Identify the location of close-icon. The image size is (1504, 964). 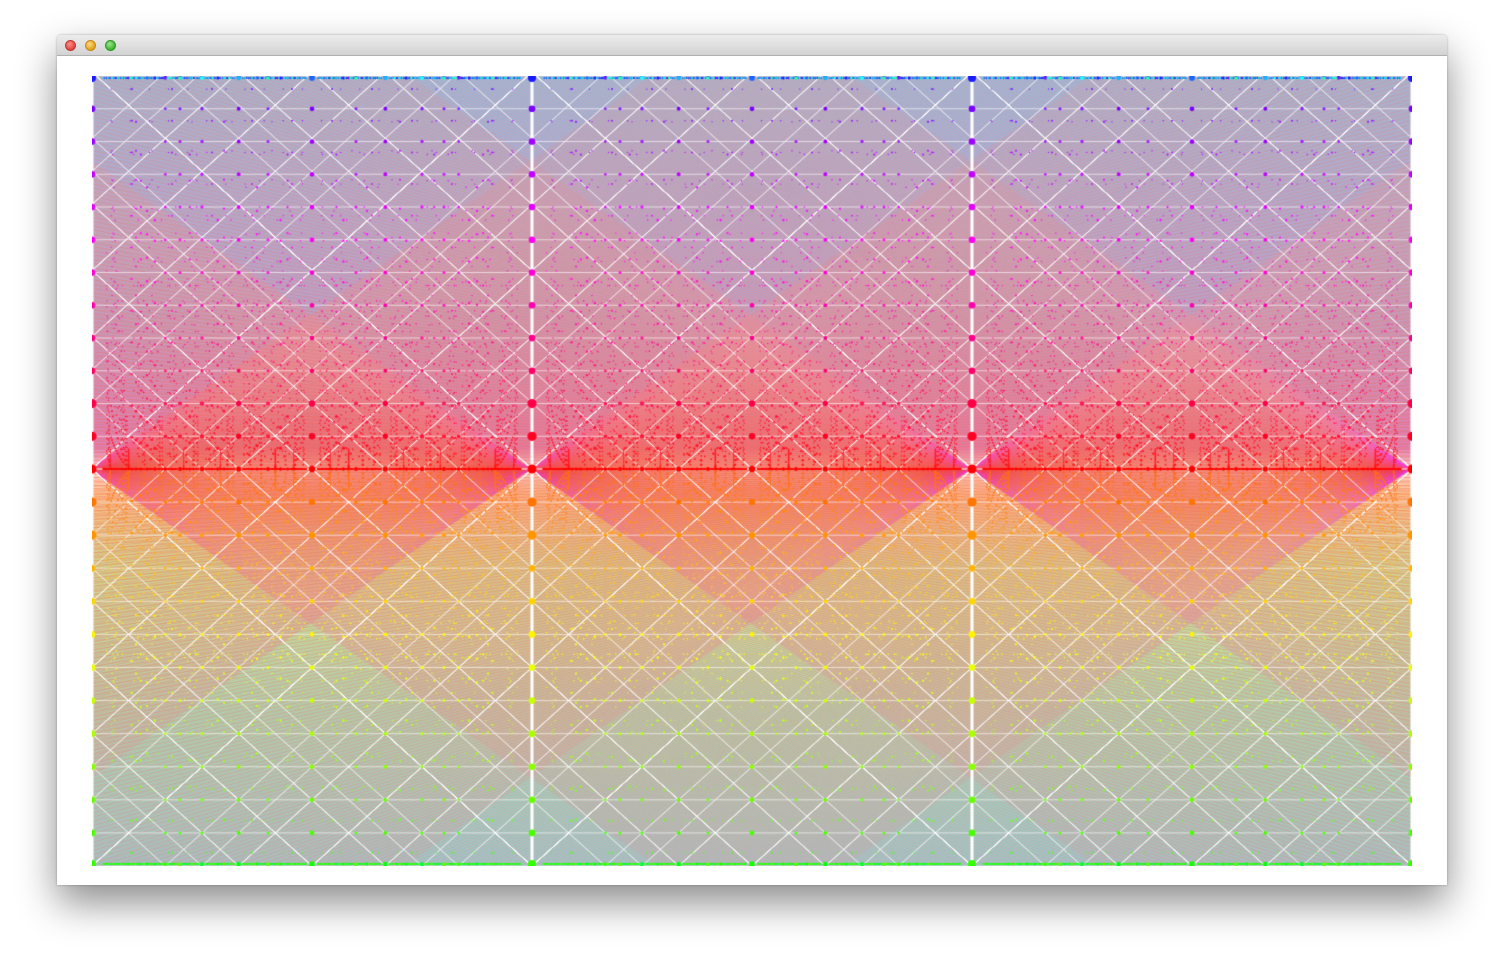
(70, 45).